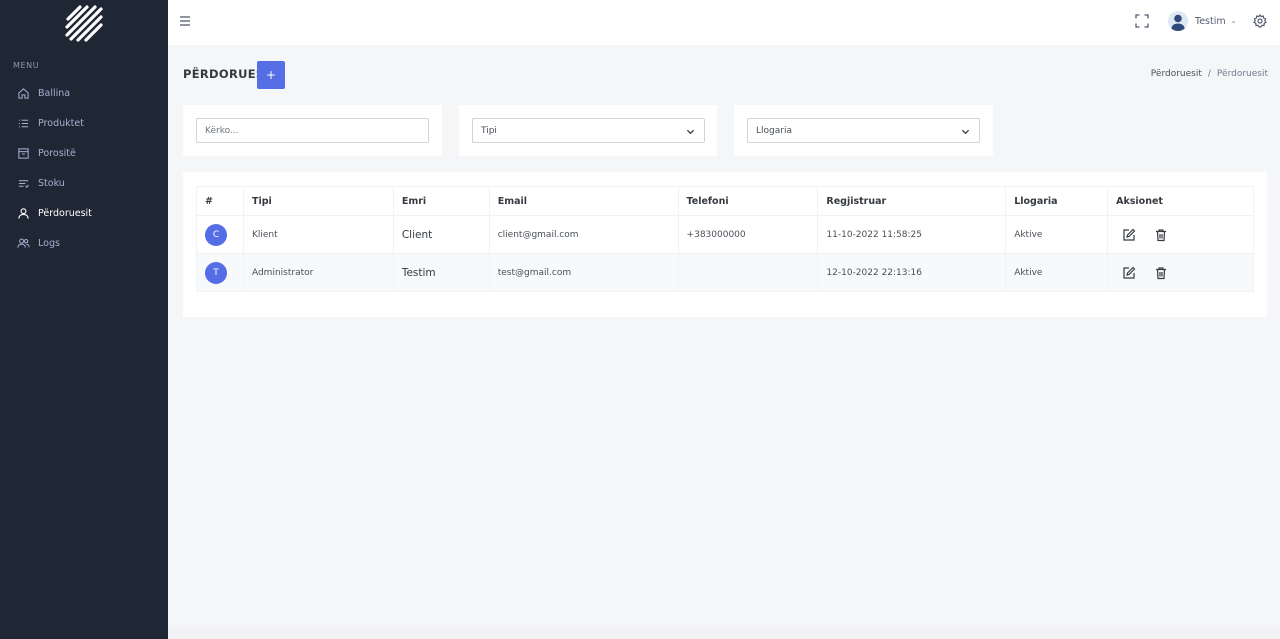  I want to click on account-select: Llogaria, so click(863, 130).